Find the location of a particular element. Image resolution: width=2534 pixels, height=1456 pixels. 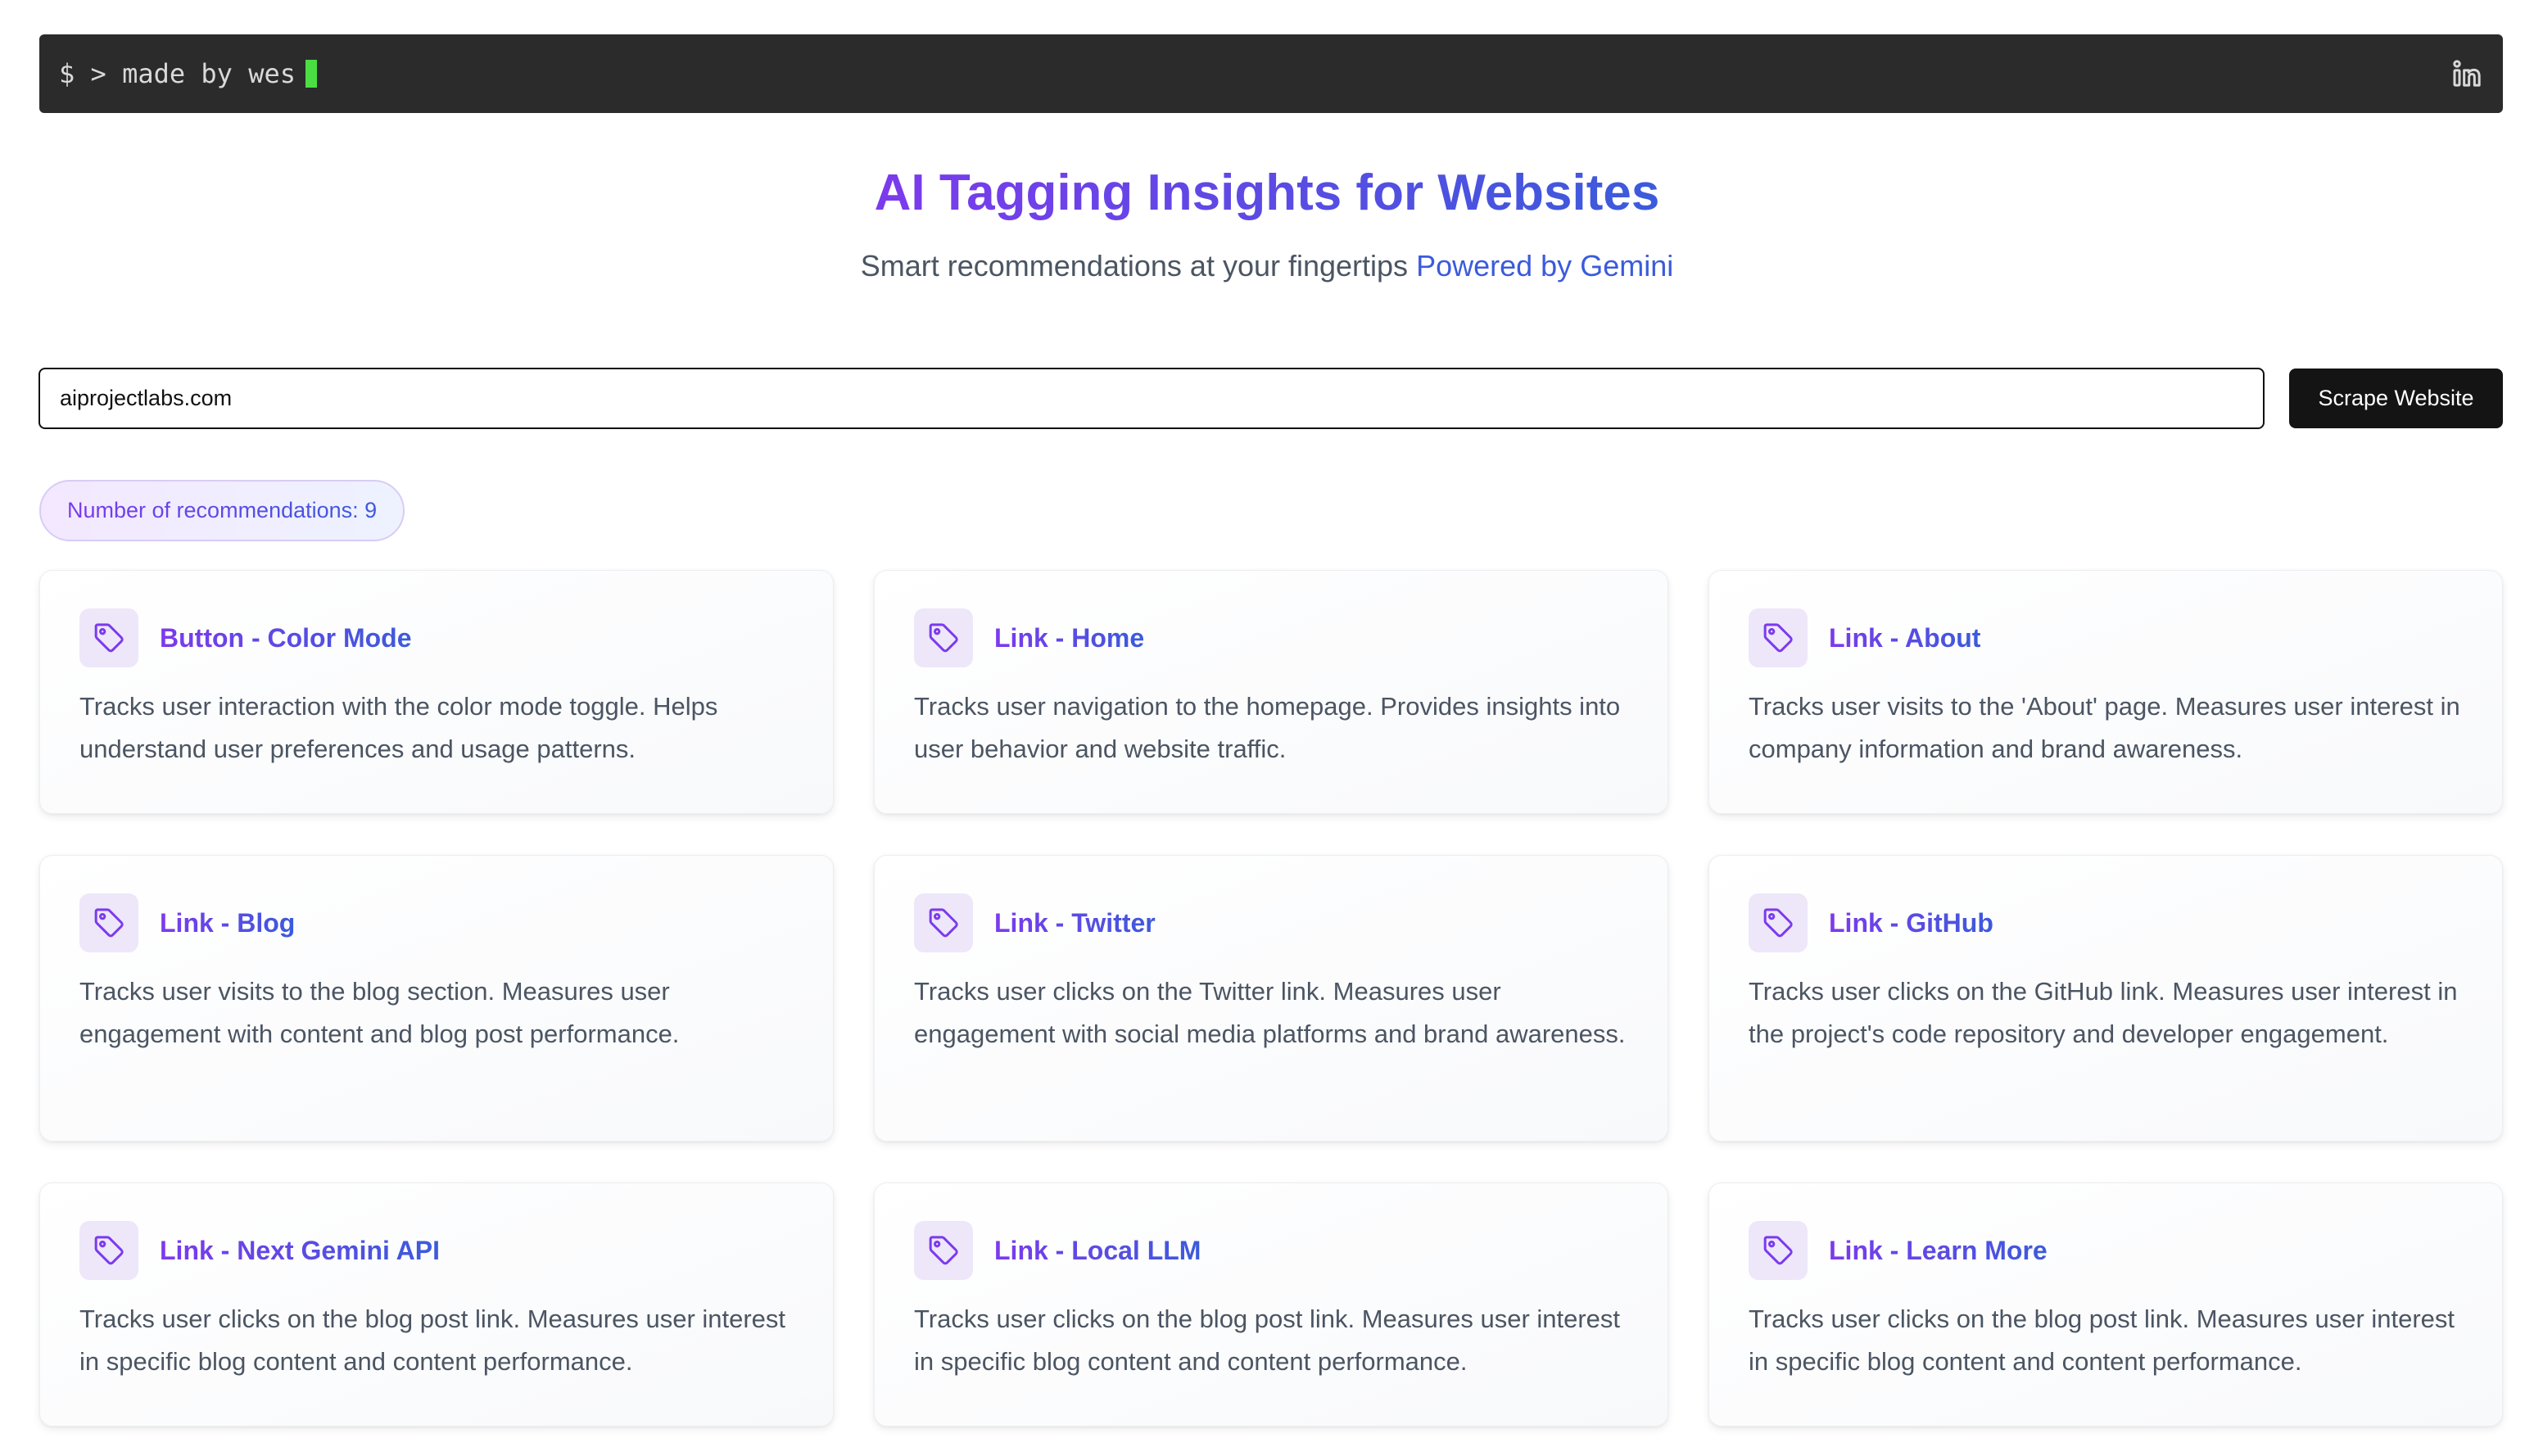

subtitle-text: Smart recommendations at your fingertips is located at coordinates (1135, 266).